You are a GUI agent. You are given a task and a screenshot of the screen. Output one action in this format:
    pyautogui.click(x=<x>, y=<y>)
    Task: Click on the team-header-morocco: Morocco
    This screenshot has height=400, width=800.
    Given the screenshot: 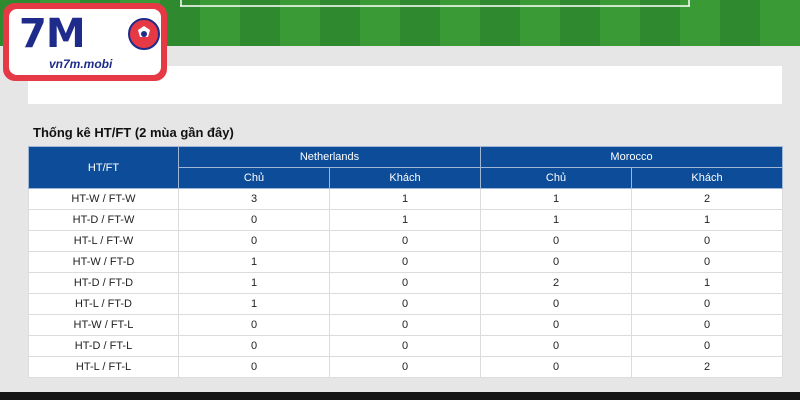 What is the action you would take?
    pyautogui.click(x=632, y=157)
    